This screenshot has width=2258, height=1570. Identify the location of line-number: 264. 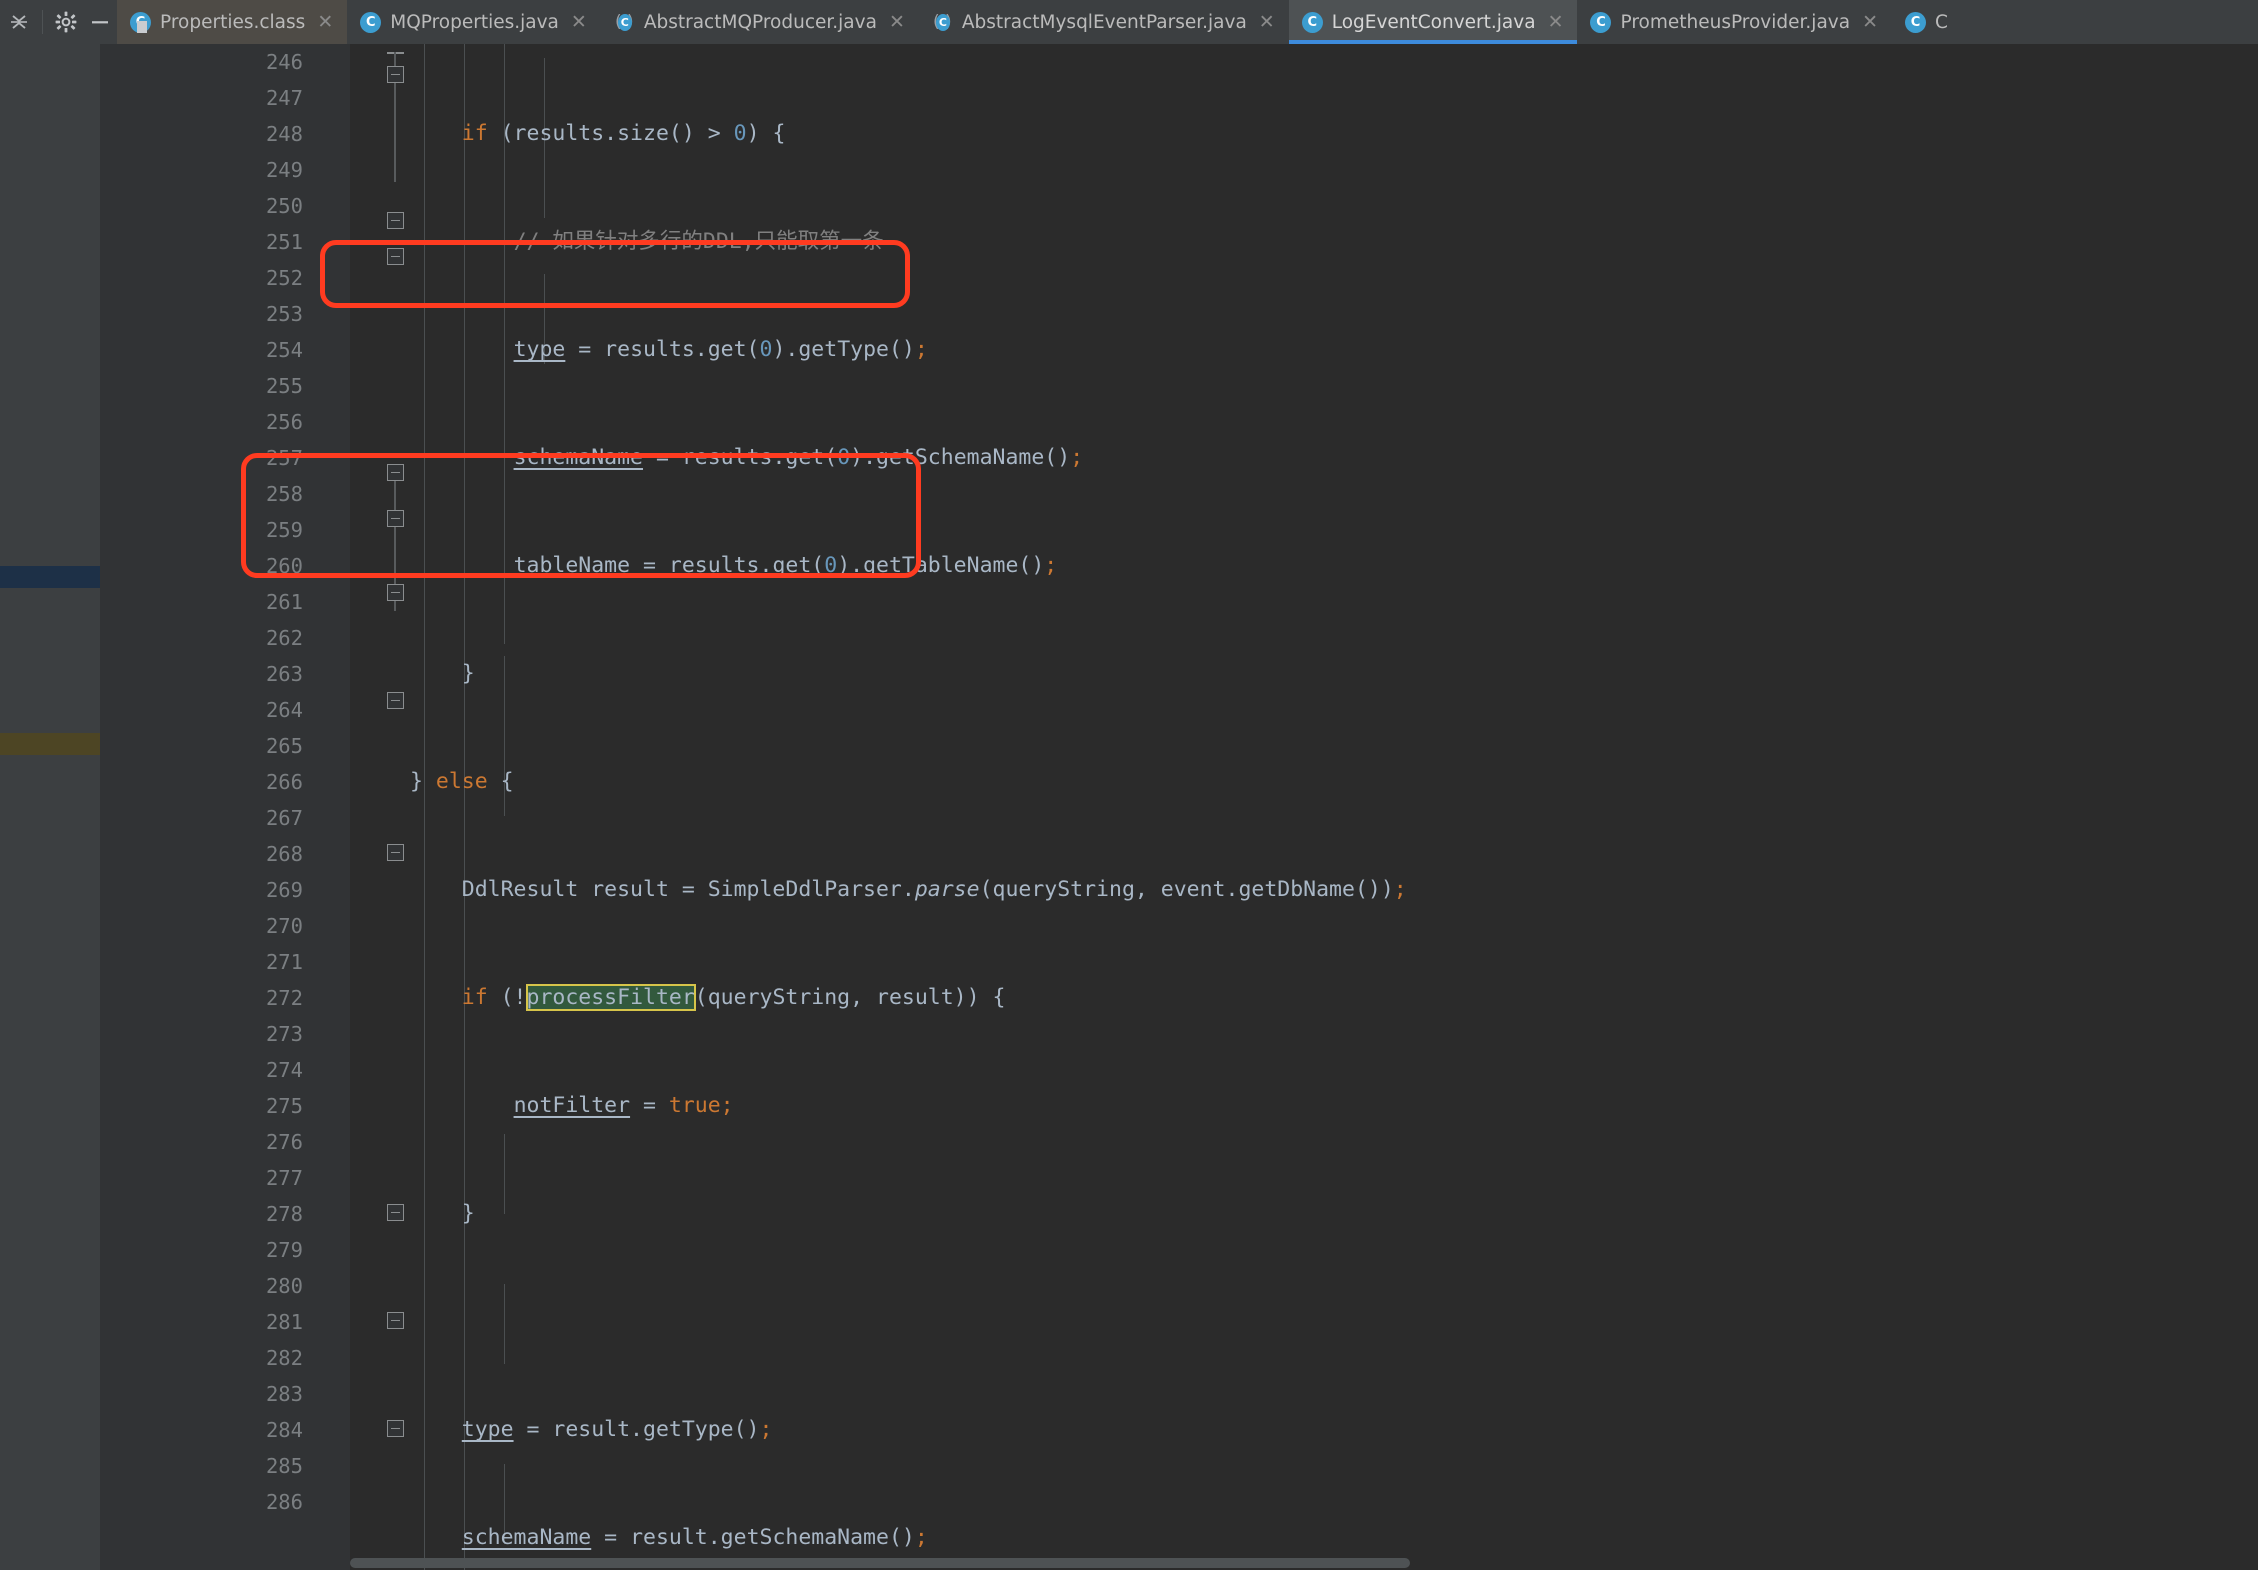
(284, 710).